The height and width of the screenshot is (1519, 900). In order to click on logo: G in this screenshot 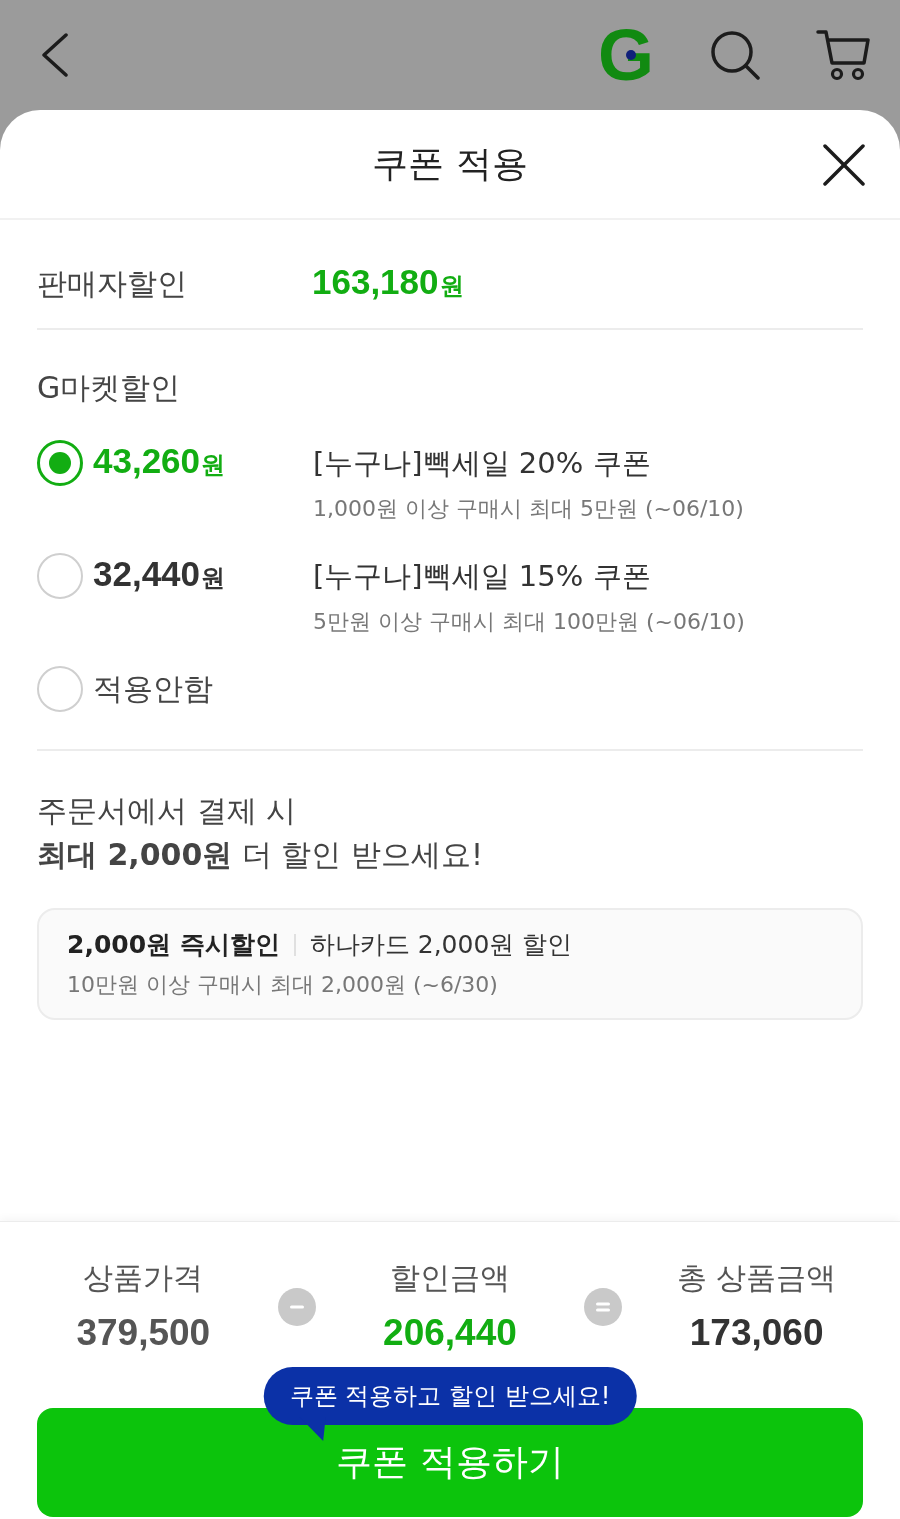, I will do `click(626, 55)`.